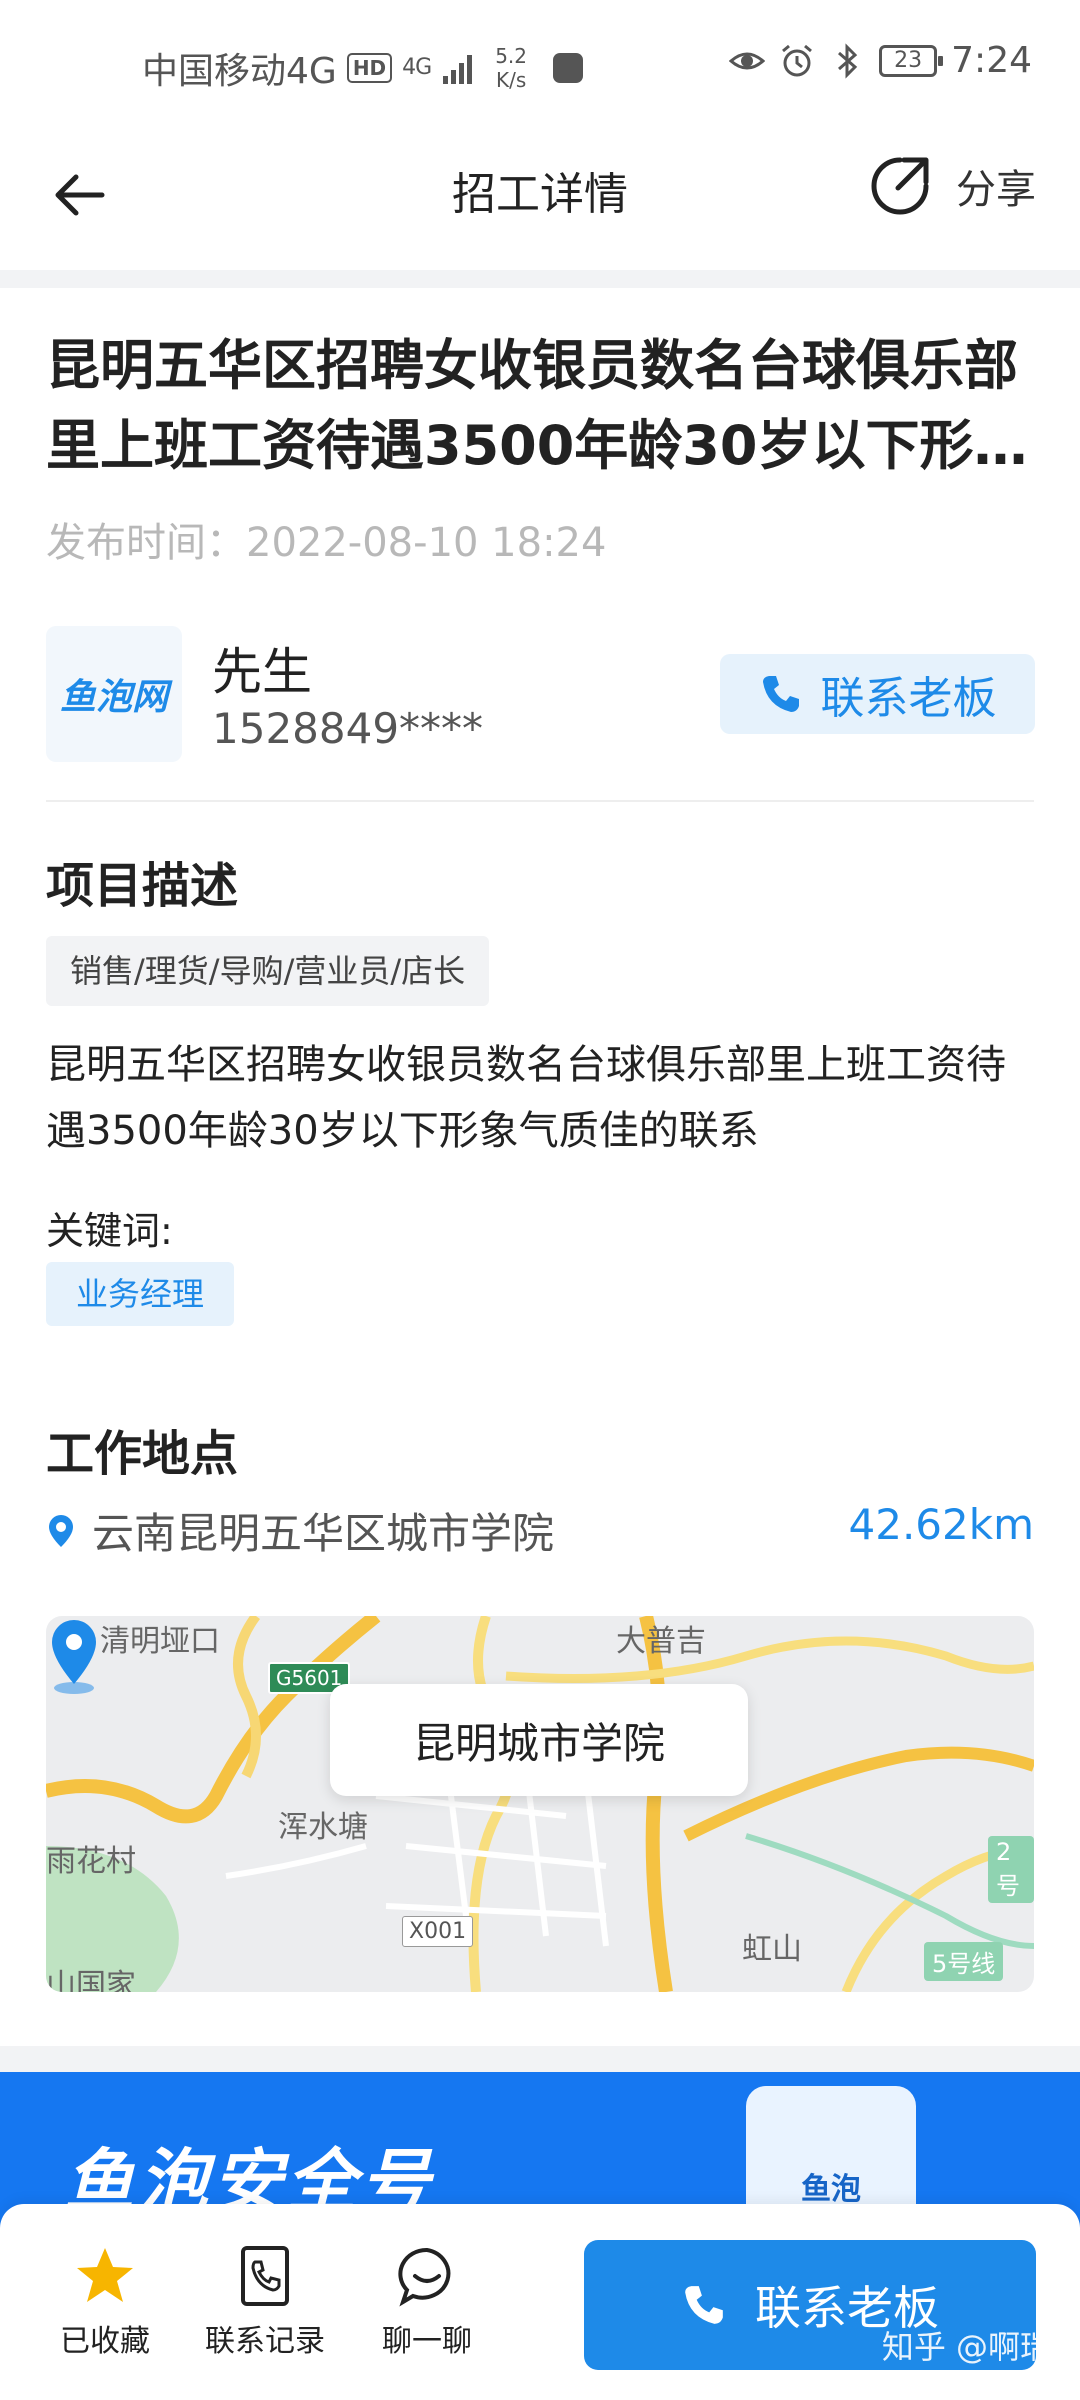  What do you see at coordinates (417, 67) in the screenshot?
I see `network-label: 4G` at bounding box center [417, 67].